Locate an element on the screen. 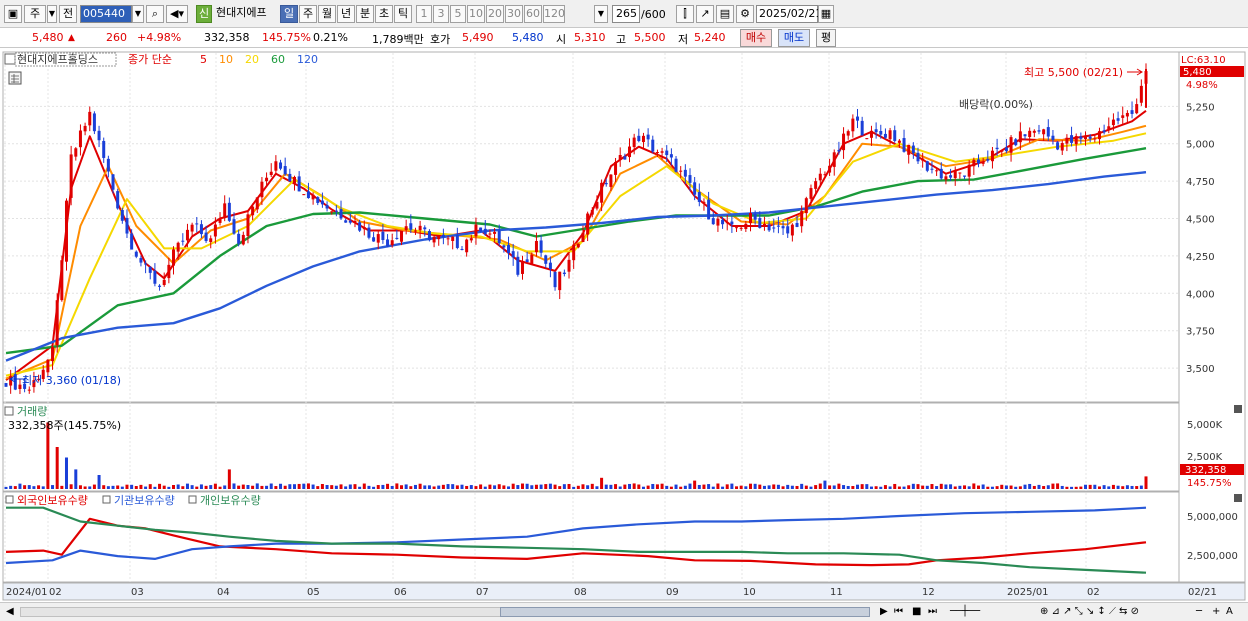 This screenshot has height=621, width=1248. code-dropdown-icon: ▼ is located at coordinates (138, 14).